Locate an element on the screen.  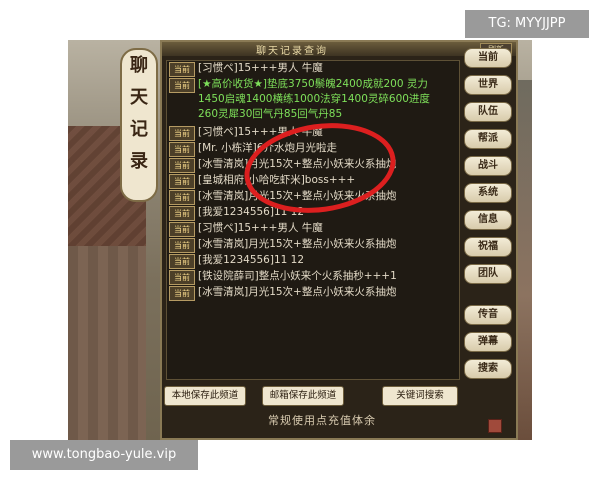
vertical-tab-char: 聊 is located at coordinates (139, 65).